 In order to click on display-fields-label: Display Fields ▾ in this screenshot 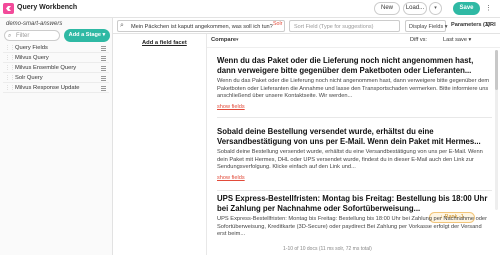, I will do `click(428, 27)`.